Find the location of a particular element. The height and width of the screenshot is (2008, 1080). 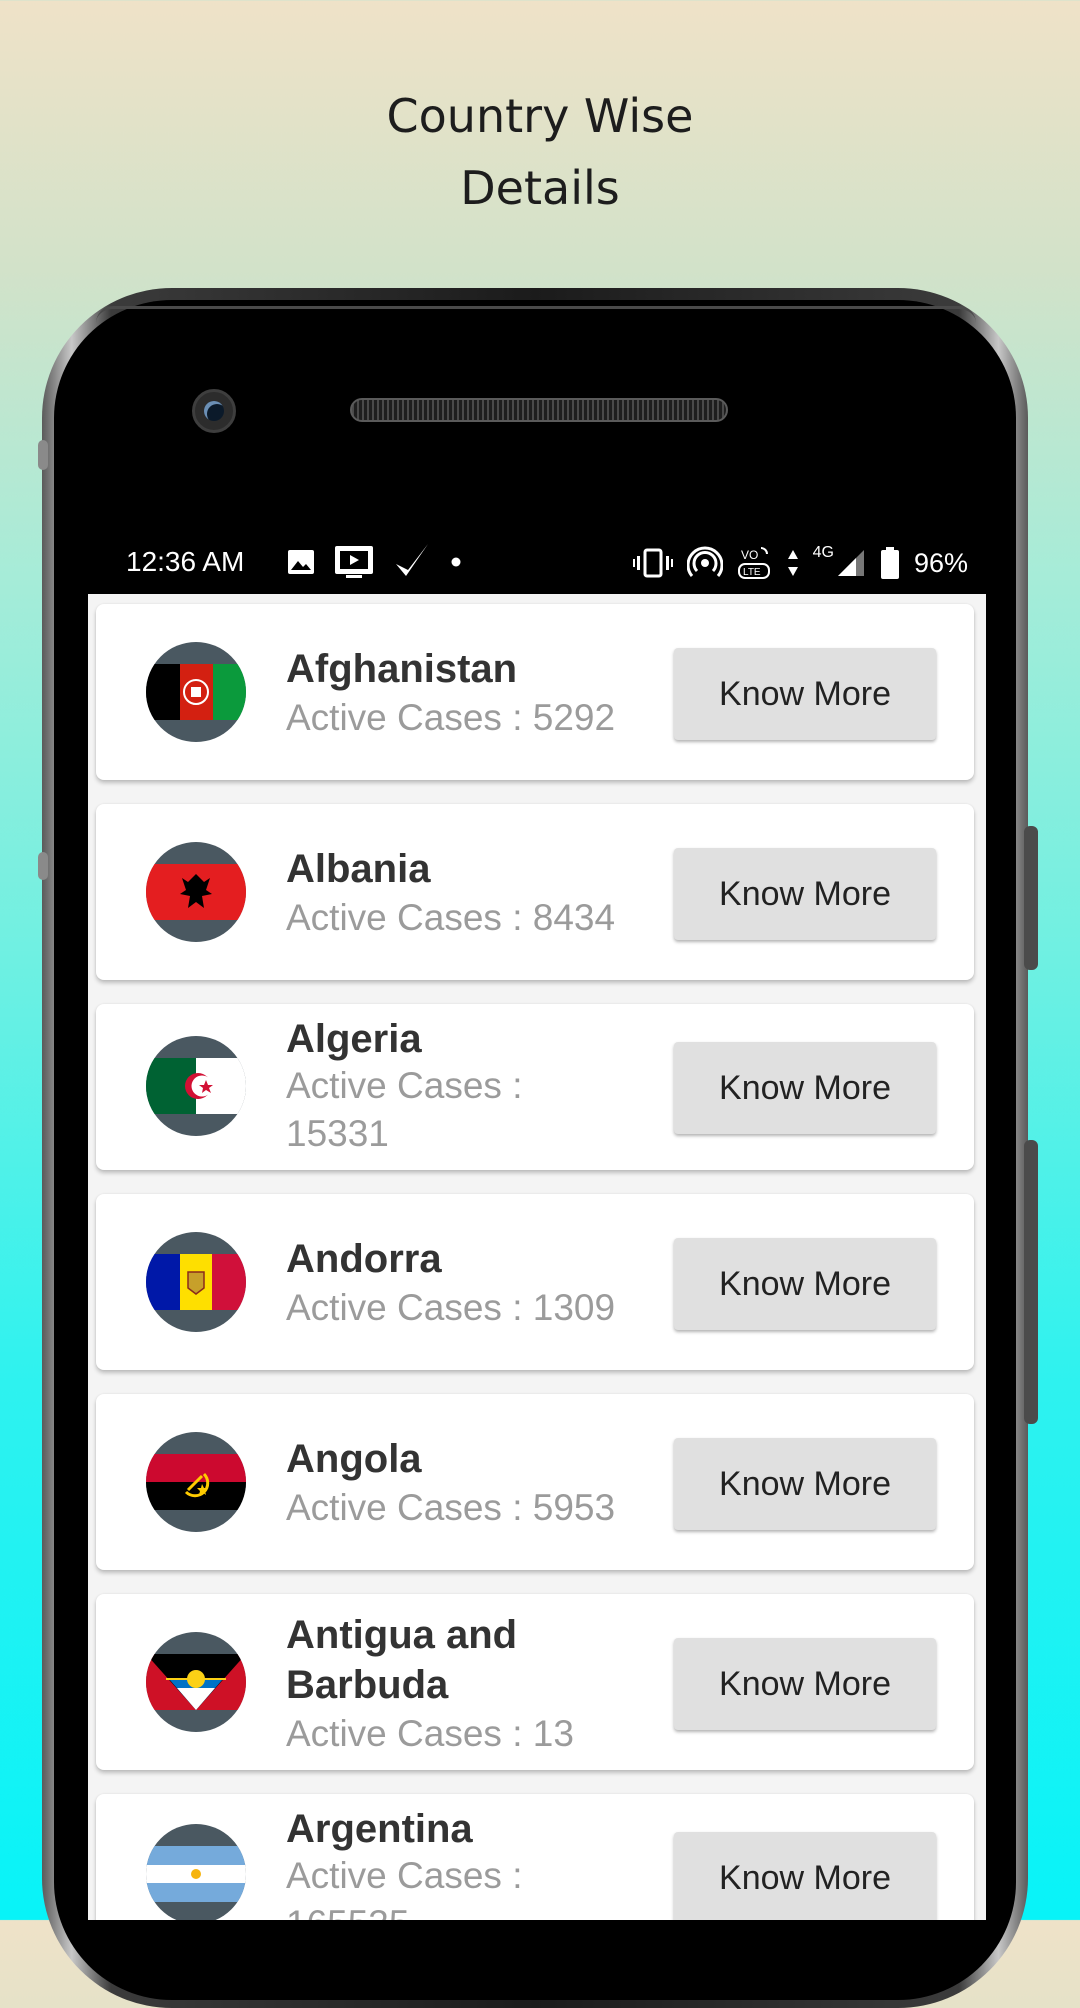

status-time: 12:36 AM is located at coordinates (185, 561).